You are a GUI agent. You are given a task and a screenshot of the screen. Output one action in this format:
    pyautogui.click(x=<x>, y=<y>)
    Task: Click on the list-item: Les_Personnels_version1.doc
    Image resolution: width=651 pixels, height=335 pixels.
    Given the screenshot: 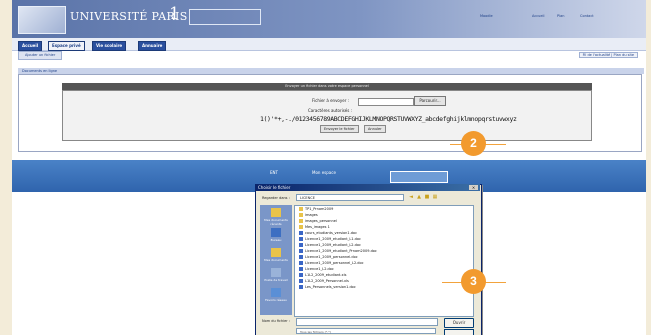 What is the action you would take?
    pyautogui.click(x=327, y=287)
    